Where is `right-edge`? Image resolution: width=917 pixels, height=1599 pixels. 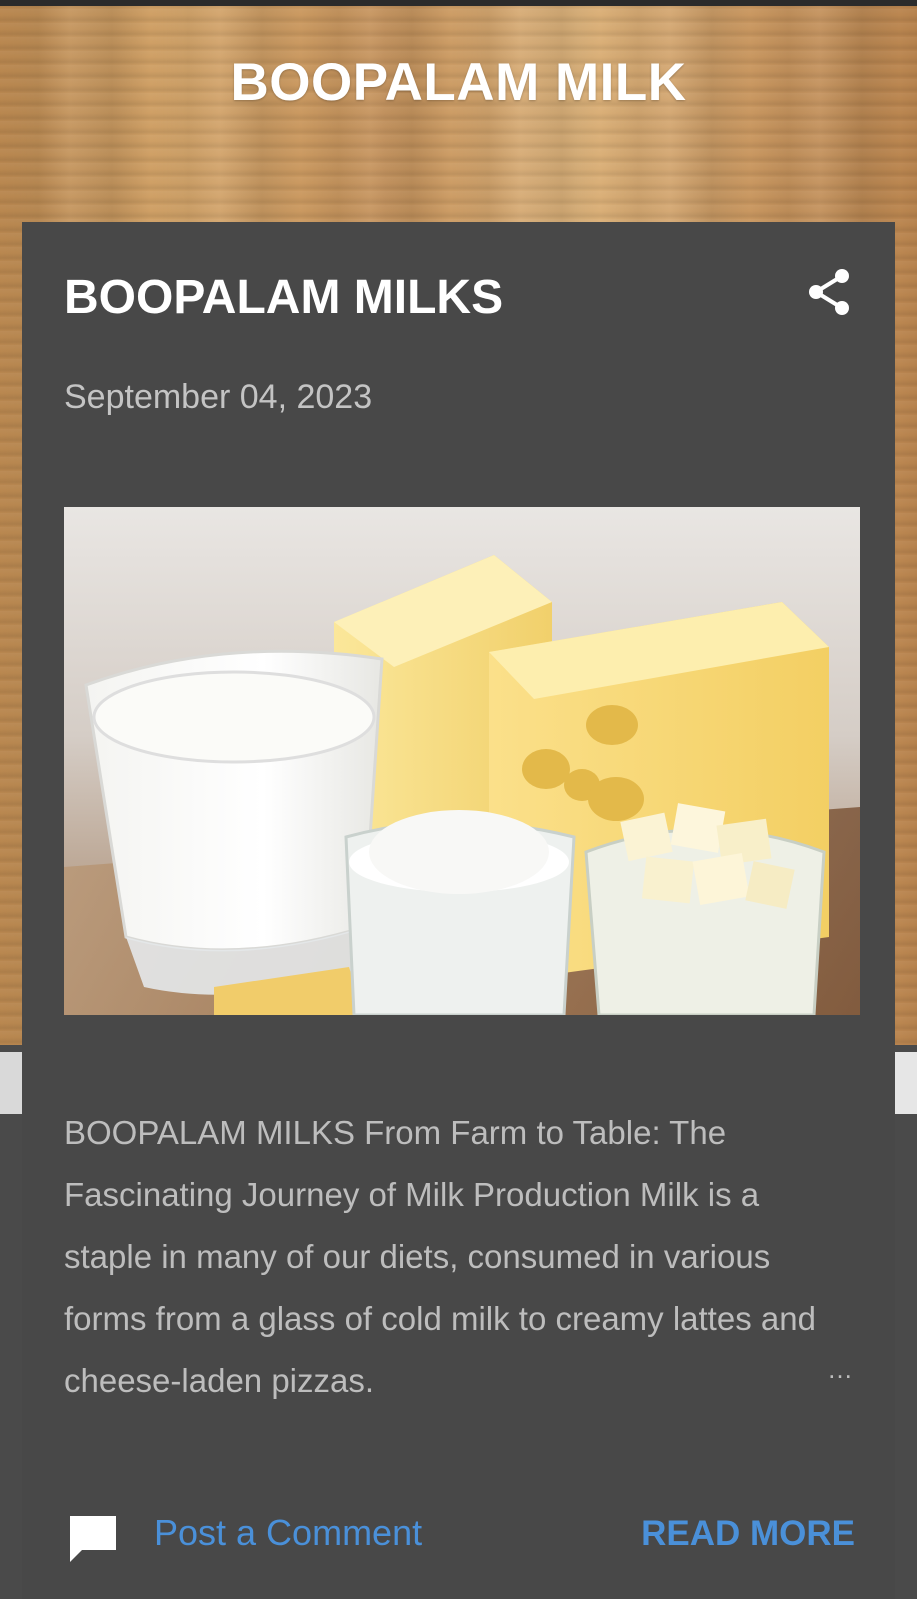 right-edge is located at coordinates (906, 1322).